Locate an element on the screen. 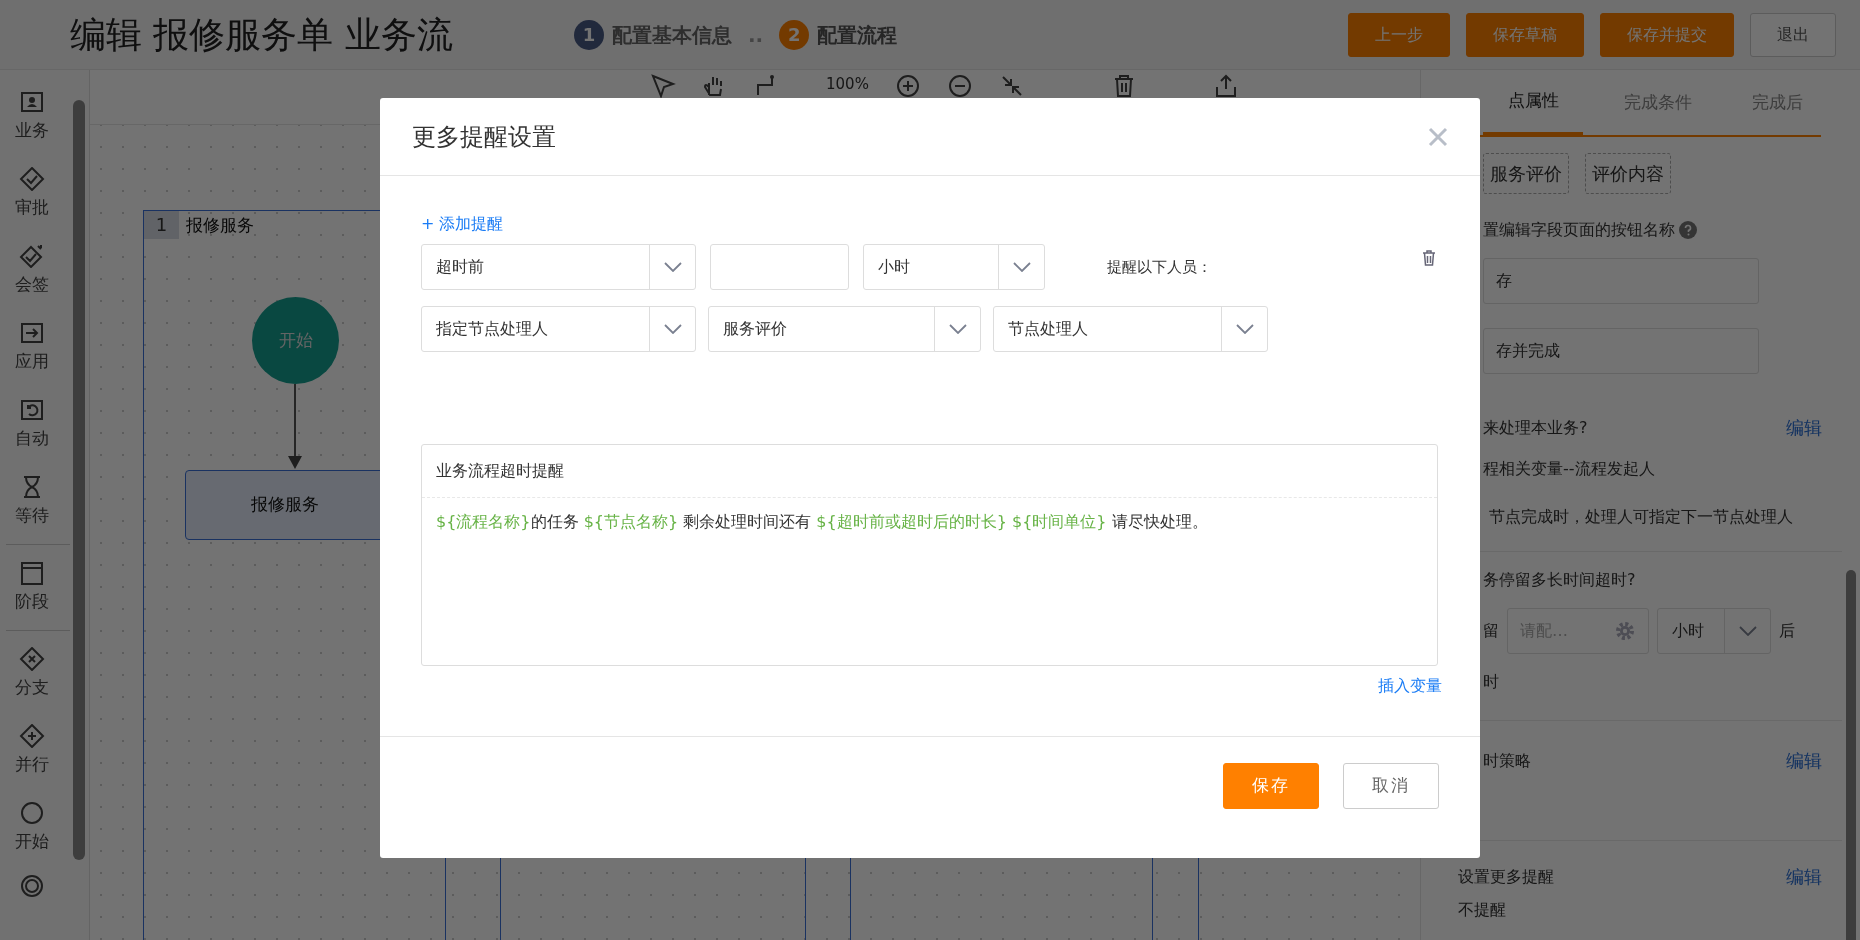  field-prefix: 留 is located at coordinates (1491, 631).